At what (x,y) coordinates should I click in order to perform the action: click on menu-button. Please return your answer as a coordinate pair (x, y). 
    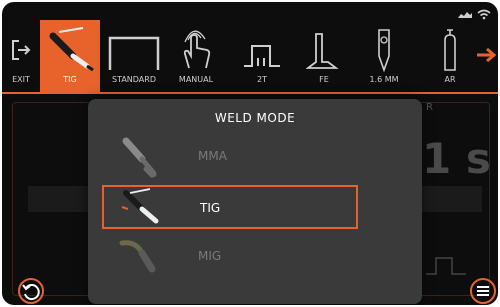
    Looking at the image, I should click on (483, 291).